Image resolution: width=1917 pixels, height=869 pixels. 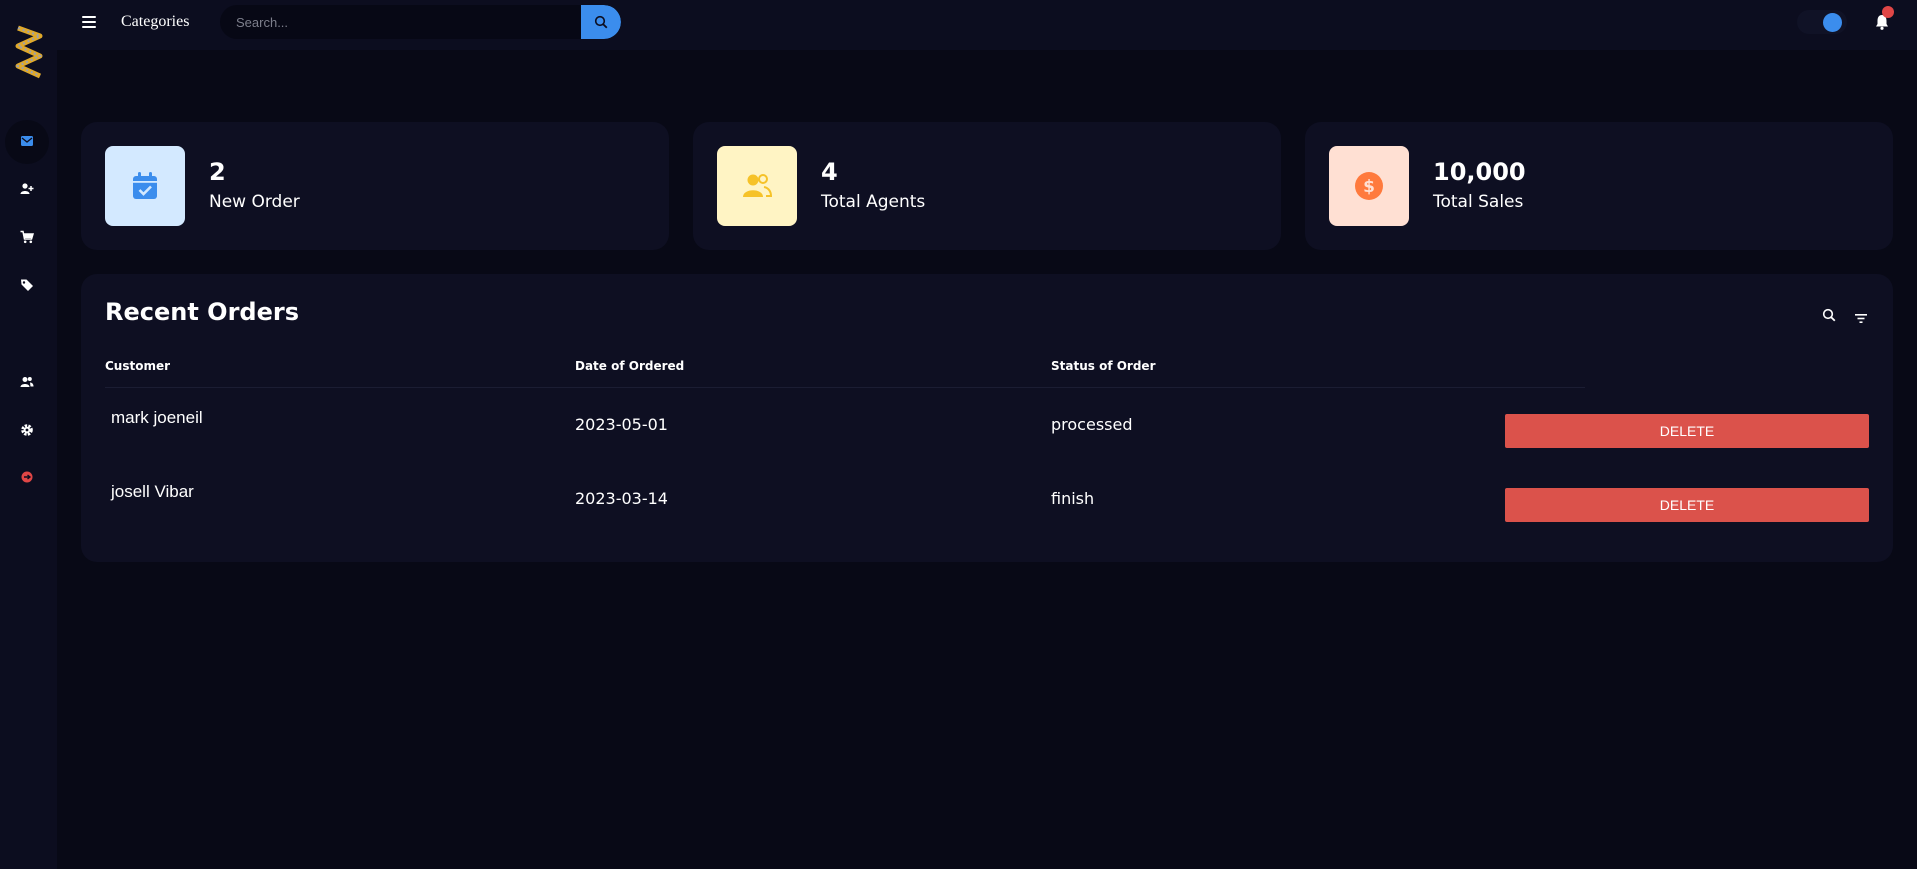 What do you see at coordinates (155, 21) in the screenshot?
I see `page-title: Categories` at bounding box center [155, 21].